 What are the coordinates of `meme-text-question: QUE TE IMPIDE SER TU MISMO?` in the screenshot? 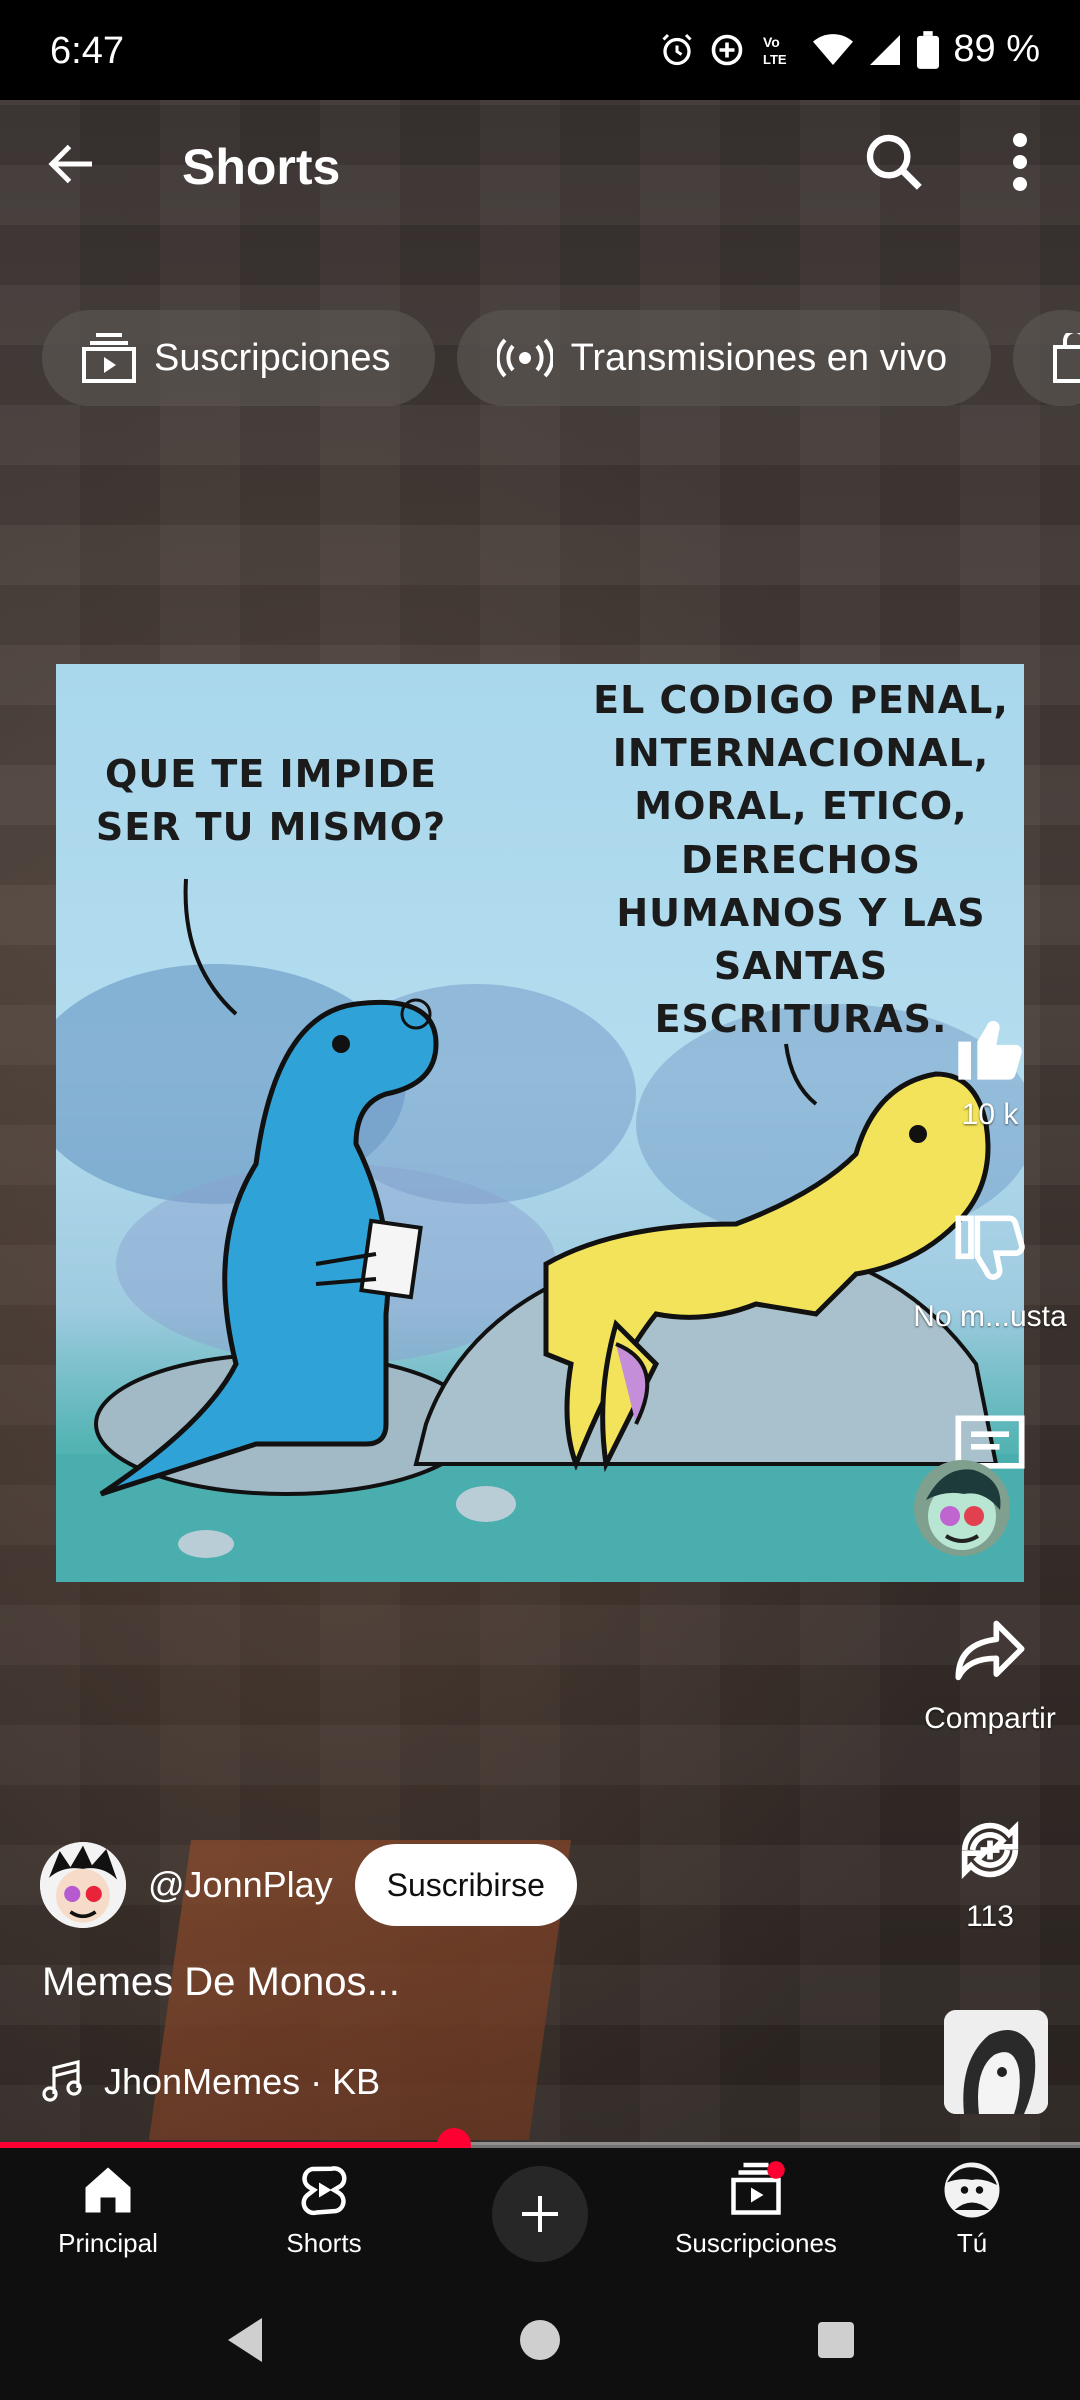 It's located at (271, 801).